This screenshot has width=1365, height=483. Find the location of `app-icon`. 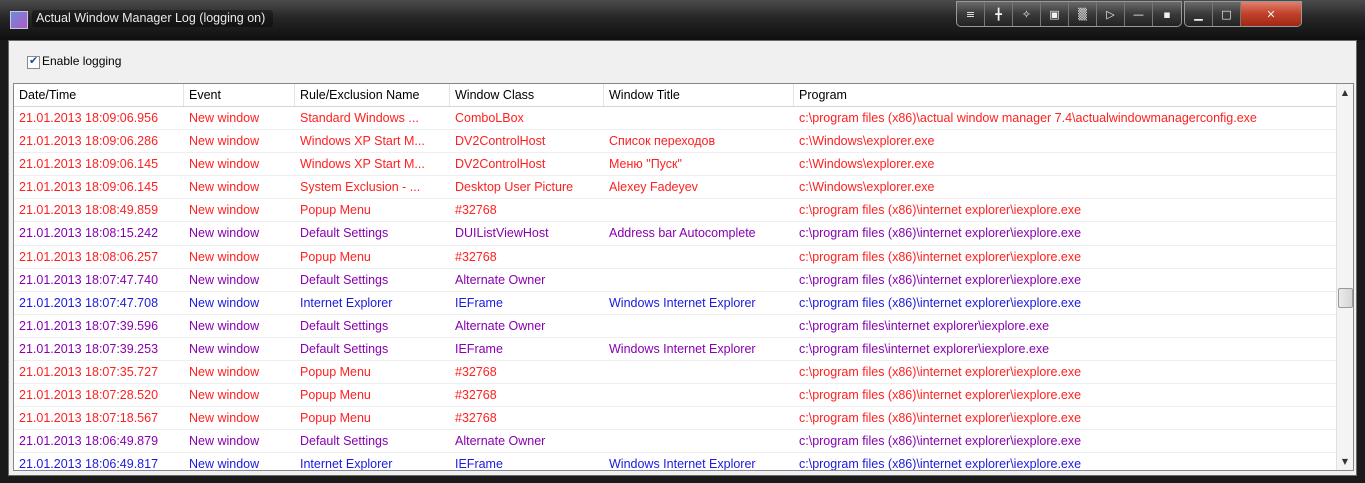

app-icon is located at coordinates (19, 20).